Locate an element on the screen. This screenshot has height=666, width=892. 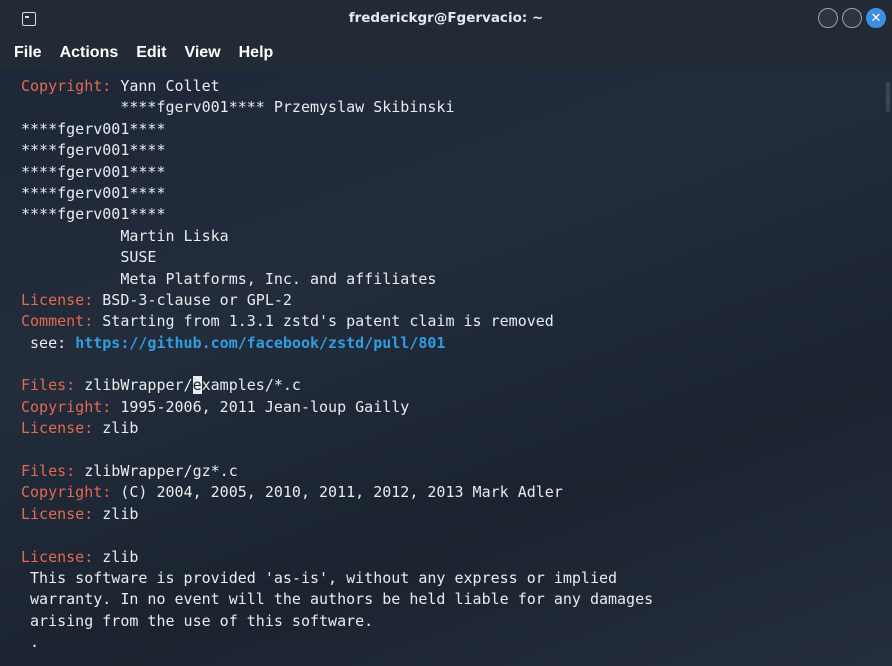
menu-edit: Edit is located at coordinates (151, 53).